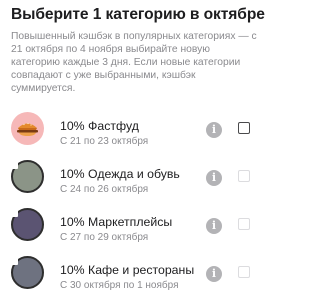 This screenshot has height=300, width=320. I want to click on category-avatar-cafe, so click(26, 269).